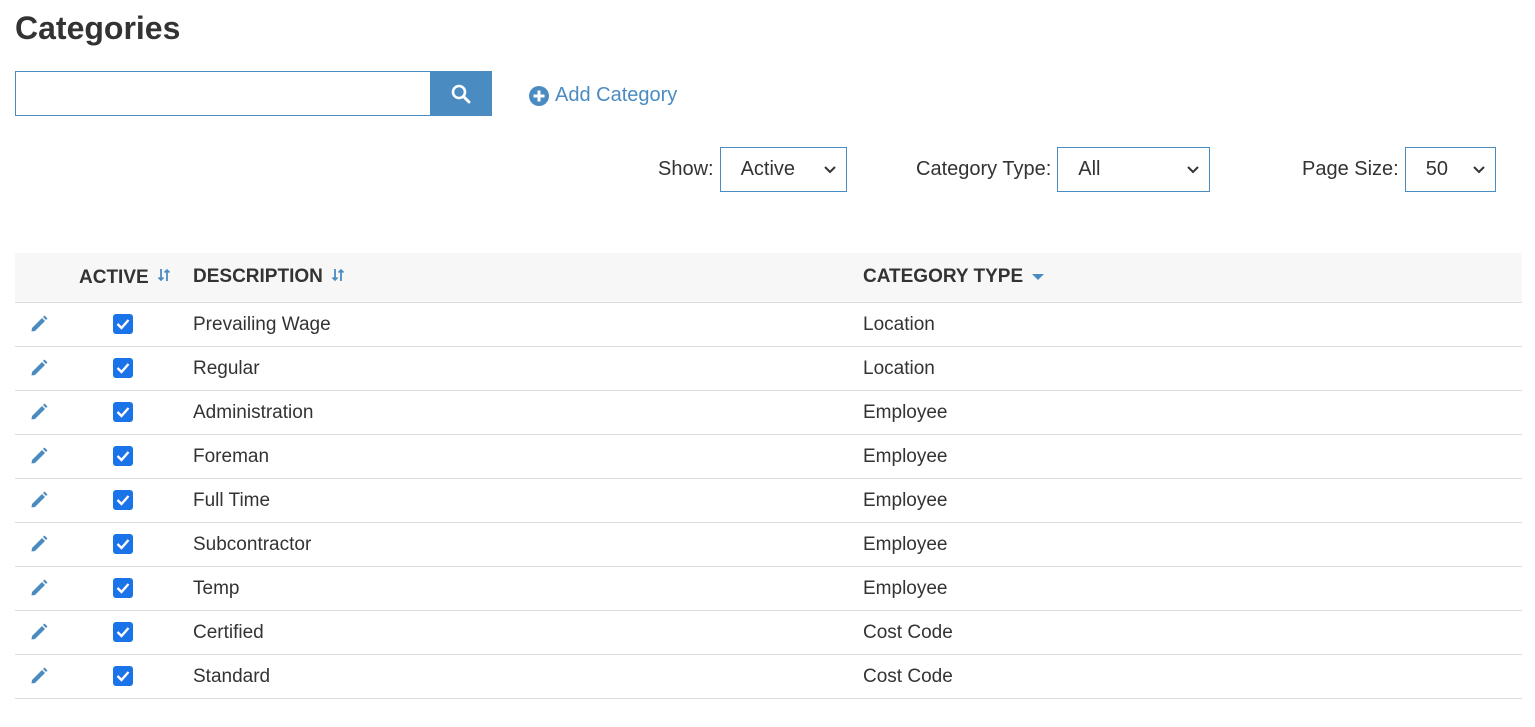 This screenshot has width=1535, height=727. What do you see at coordinates (768, 169) in the screenshot?
I see `show-selected-value: Active` at bounding box center [768, 169].